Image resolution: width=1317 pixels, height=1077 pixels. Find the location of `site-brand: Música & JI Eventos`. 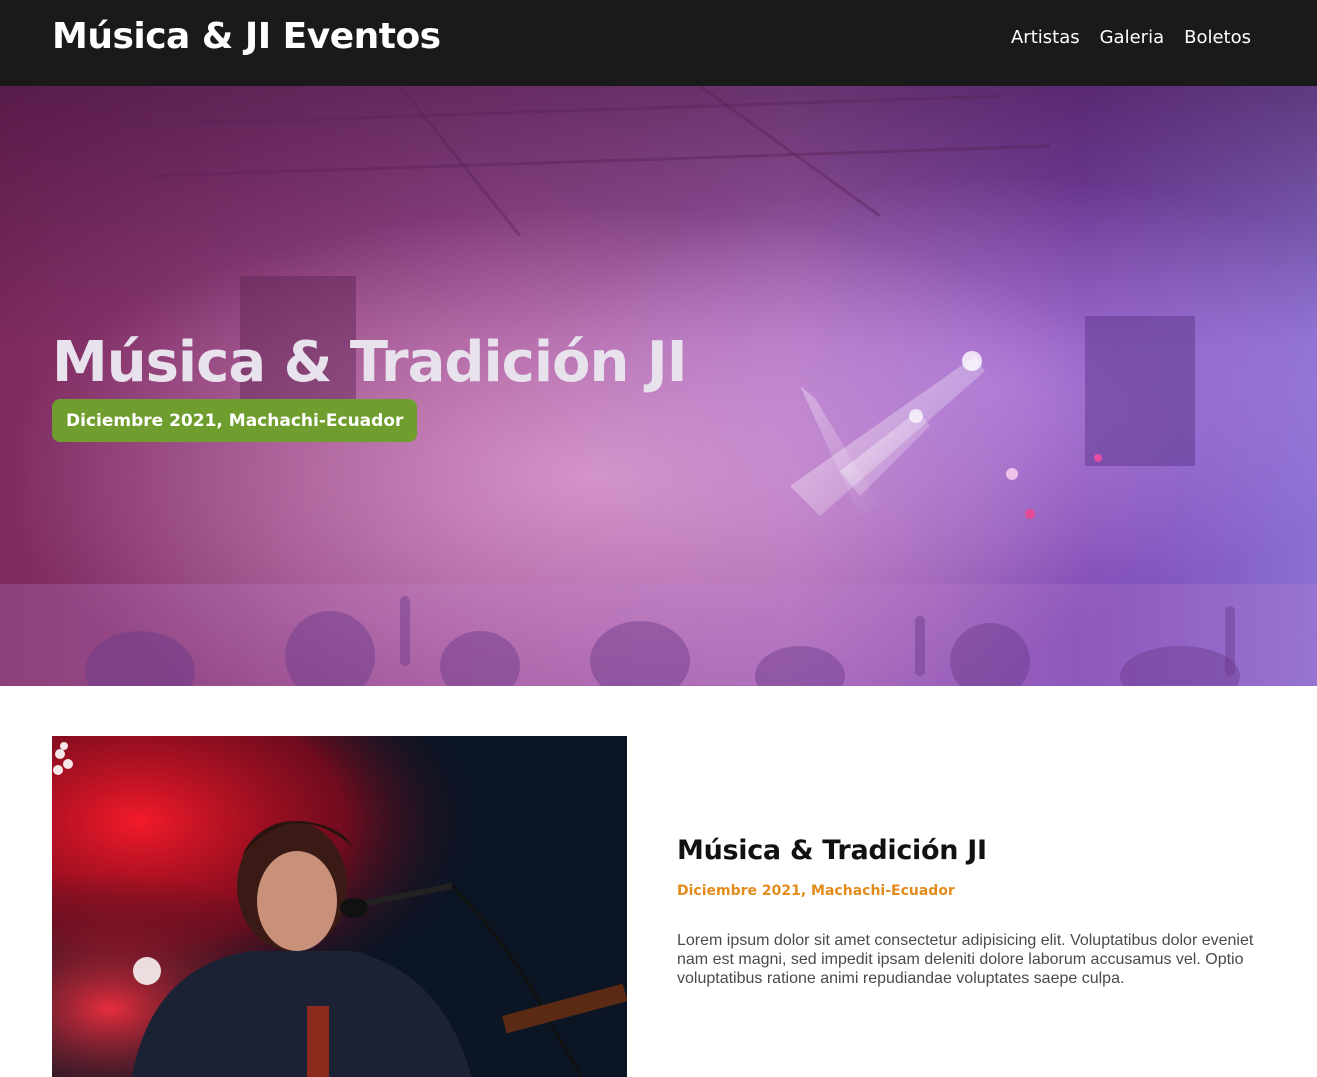

site-brand: Música & JI Eventos is located at coordinates (246, 37).